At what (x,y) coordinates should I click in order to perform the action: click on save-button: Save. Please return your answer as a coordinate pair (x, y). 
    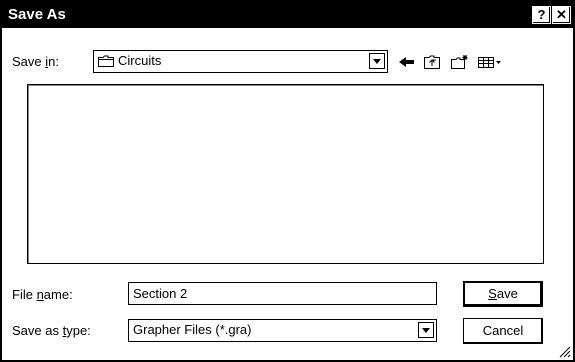
    Looking at the image, I should click on (503, 294).